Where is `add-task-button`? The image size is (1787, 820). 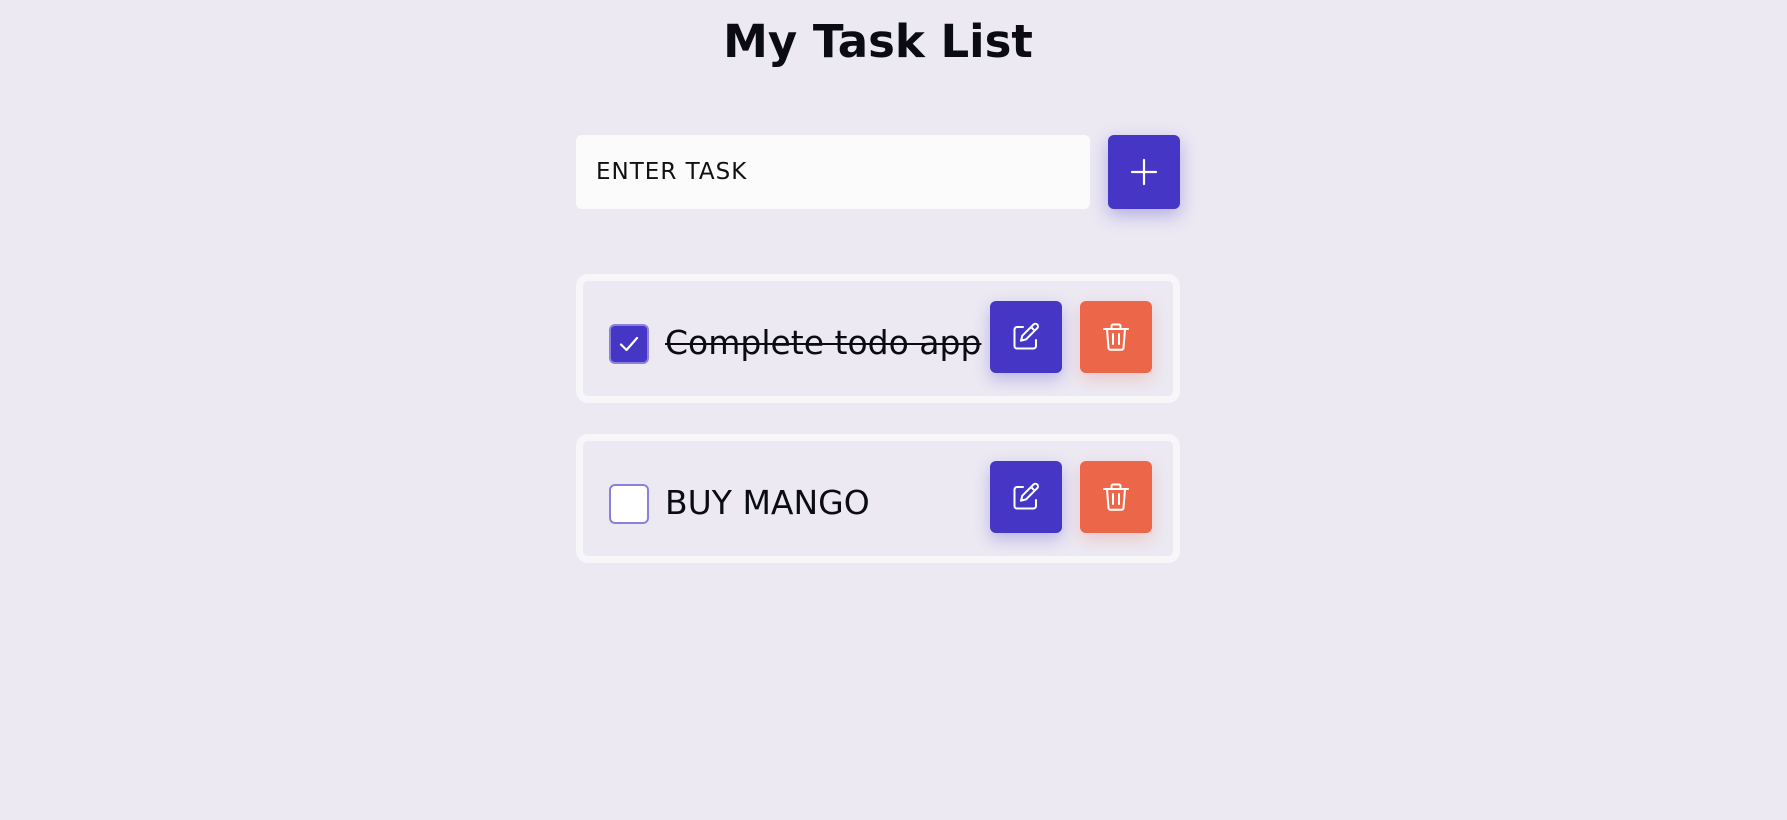
add-task-button is located at coordinates (1144, 172).